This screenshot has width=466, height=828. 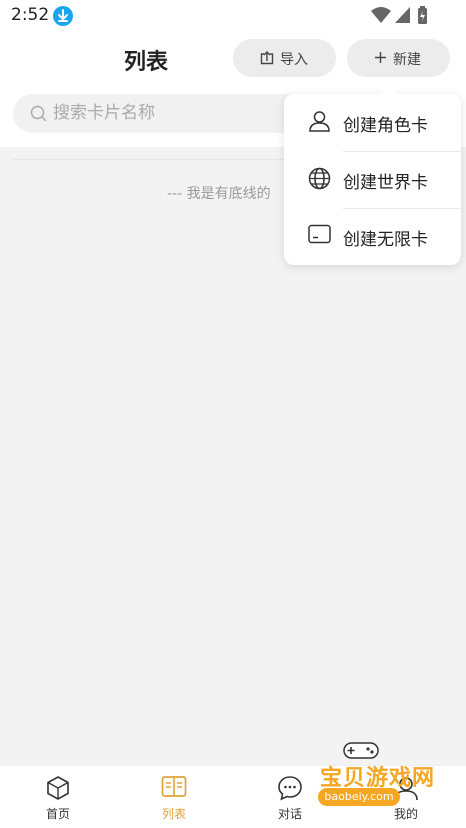 I want to click on menu-item-create-world: 创建世界卡, so click(x=372, y=179).